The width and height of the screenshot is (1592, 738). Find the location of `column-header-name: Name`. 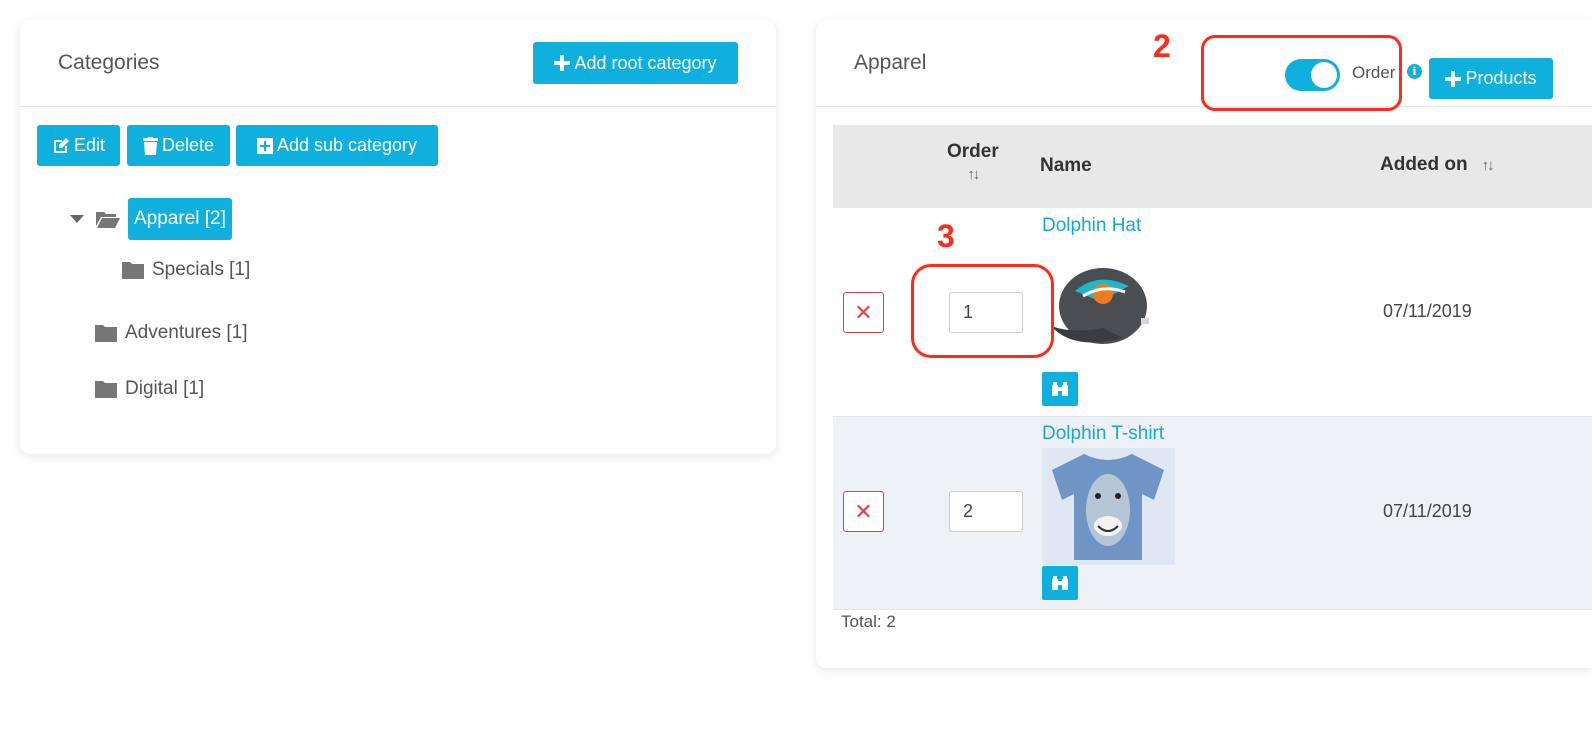

column-header-name: Name is located at coordinates (1066, 166).